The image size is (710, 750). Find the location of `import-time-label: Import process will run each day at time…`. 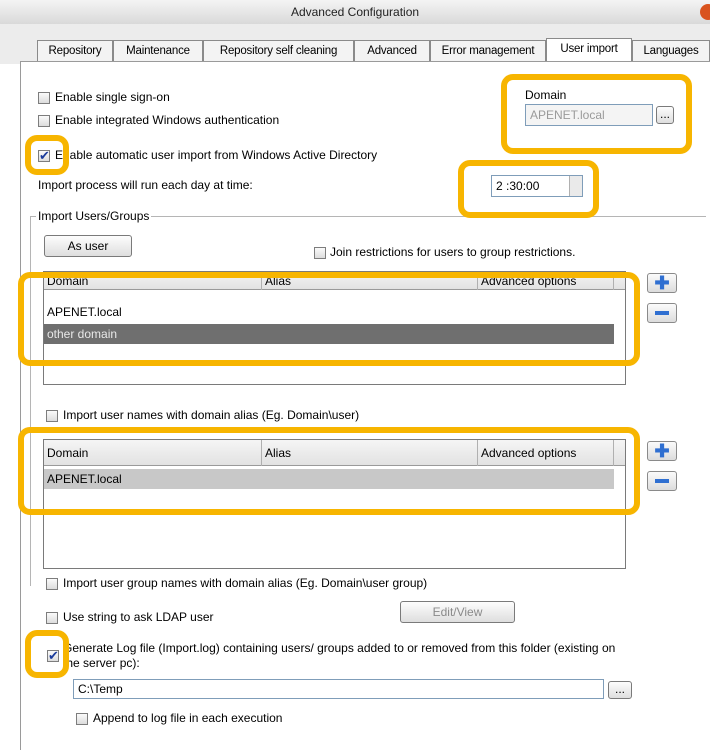

import-time-label: Import process will run each day at time… is located at coordinates (145, 185).